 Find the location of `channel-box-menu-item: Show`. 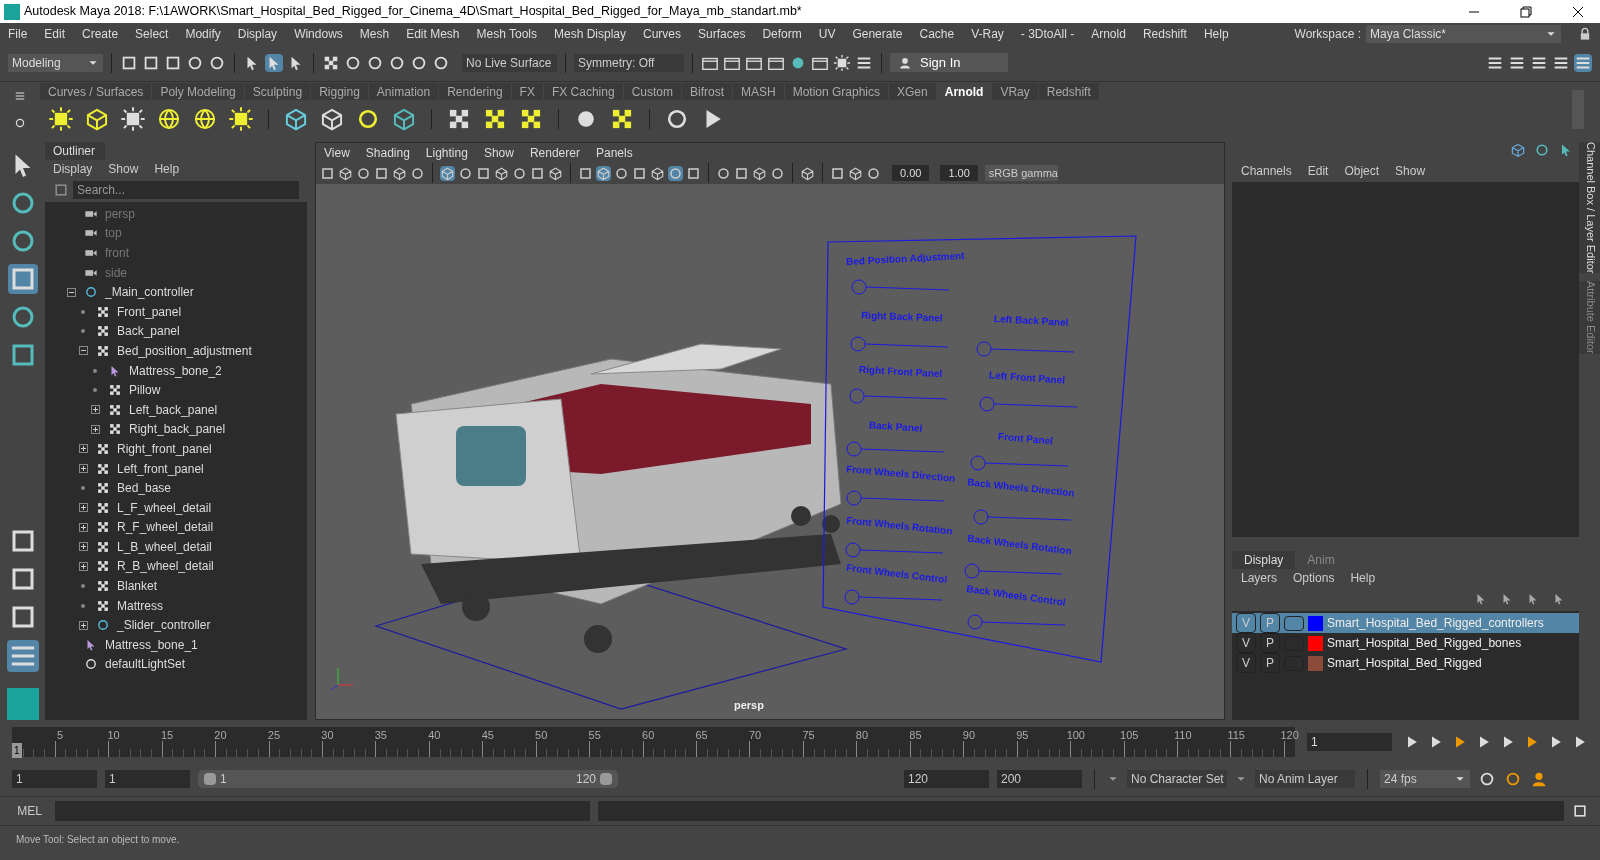

channel-box-menu-item: Show is located at coordinates (1410, 171).